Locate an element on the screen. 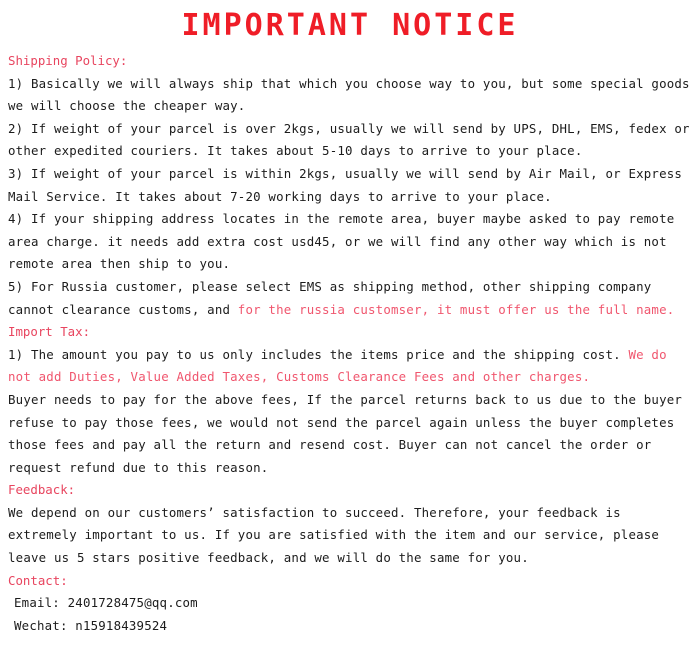 This screenshot has height=655, width=700. section-heading-feedback: Feedback: is located at coordinates (42, 490).